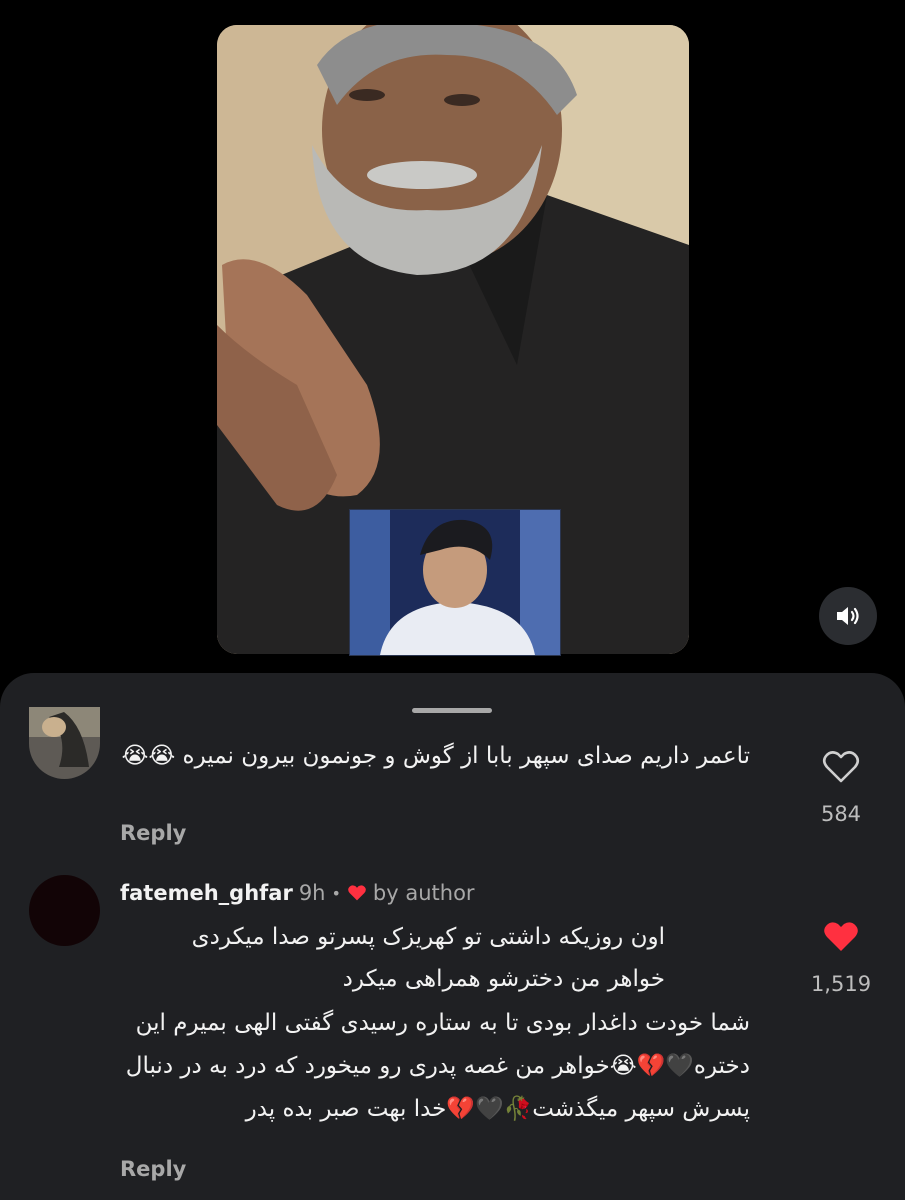 The width and height of the screenshot is (905, 1200). What do you see at coordinates (357, 893) in the screenshot?
I see `author-heart-icon` at bounding box center [357, 893].